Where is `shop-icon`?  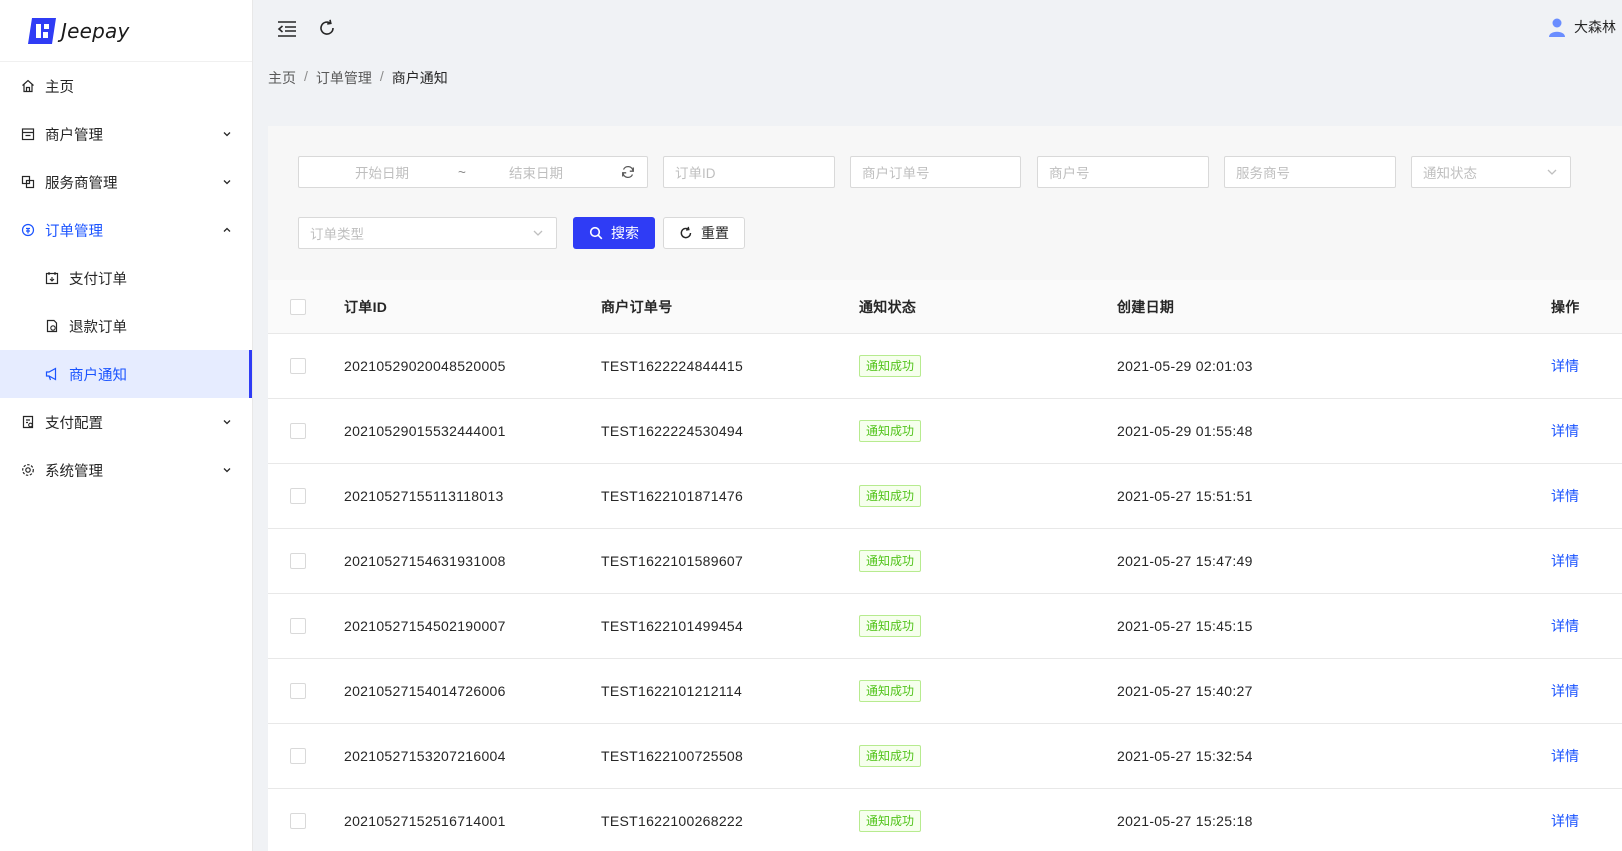
shop-icon is located at coordinates (28, 134).